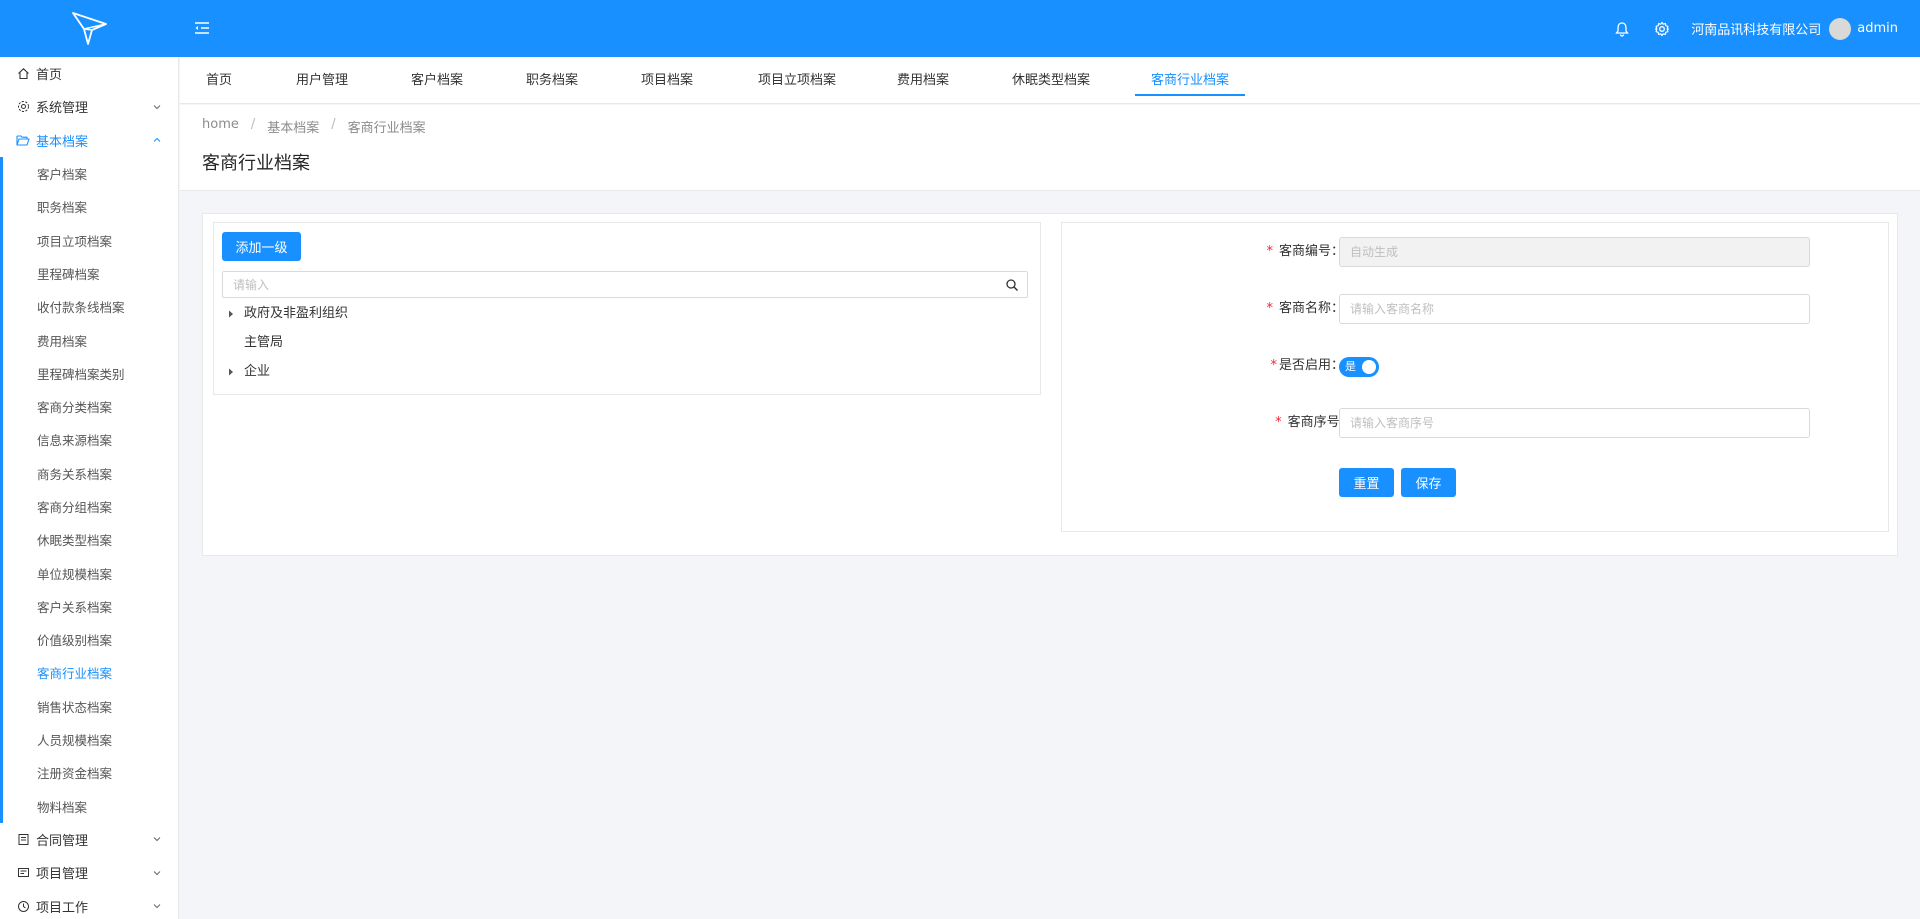  What do you see at coordinates (62, 142) in the screenshot?
I see `sidebar-item-label: 基本档案` at bounding box center [62, 142].